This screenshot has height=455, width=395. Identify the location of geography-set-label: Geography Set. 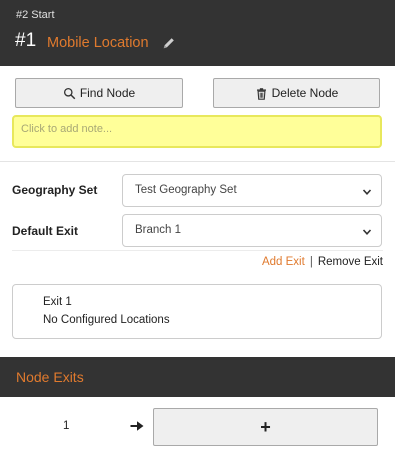
(55, 190).